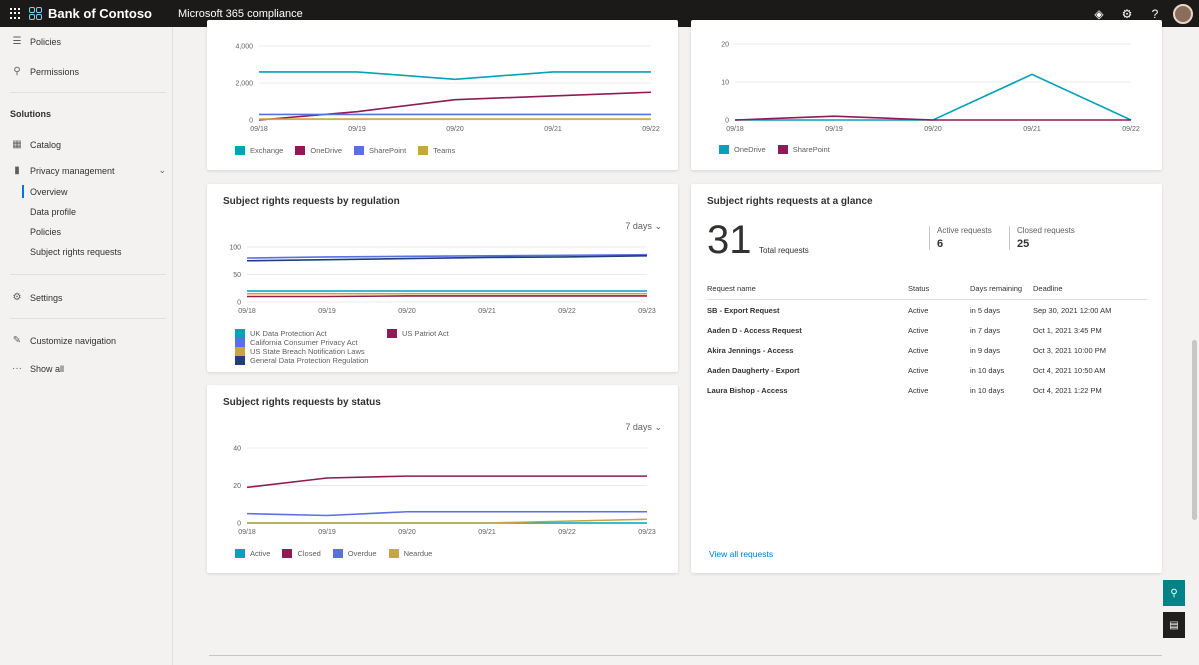 The width and height of the screenshot is (1199, 665). Describe the element at coordinates (1174, 593) in the screenshot. I see `help-chat-icon: ⚲` at that location.